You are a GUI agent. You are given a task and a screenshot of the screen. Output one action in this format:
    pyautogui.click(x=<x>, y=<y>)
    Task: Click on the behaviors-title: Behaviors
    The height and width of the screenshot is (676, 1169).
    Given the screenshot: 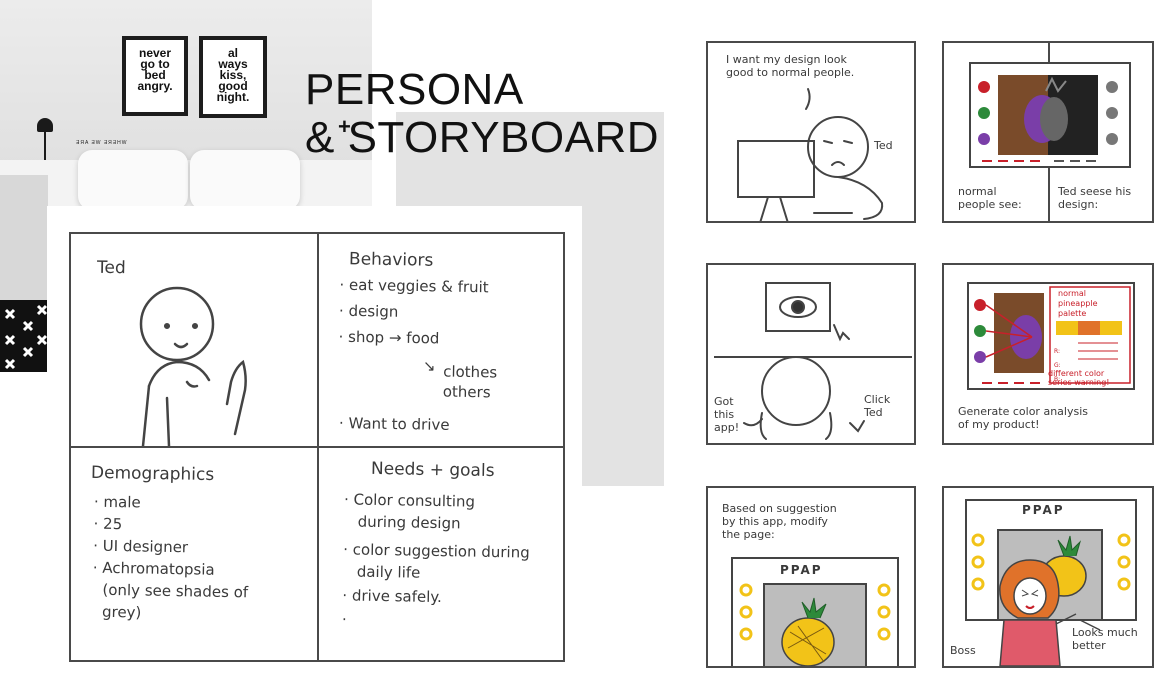 What is the action you would take?
    pyautogui.click(x=391, y=260)
    